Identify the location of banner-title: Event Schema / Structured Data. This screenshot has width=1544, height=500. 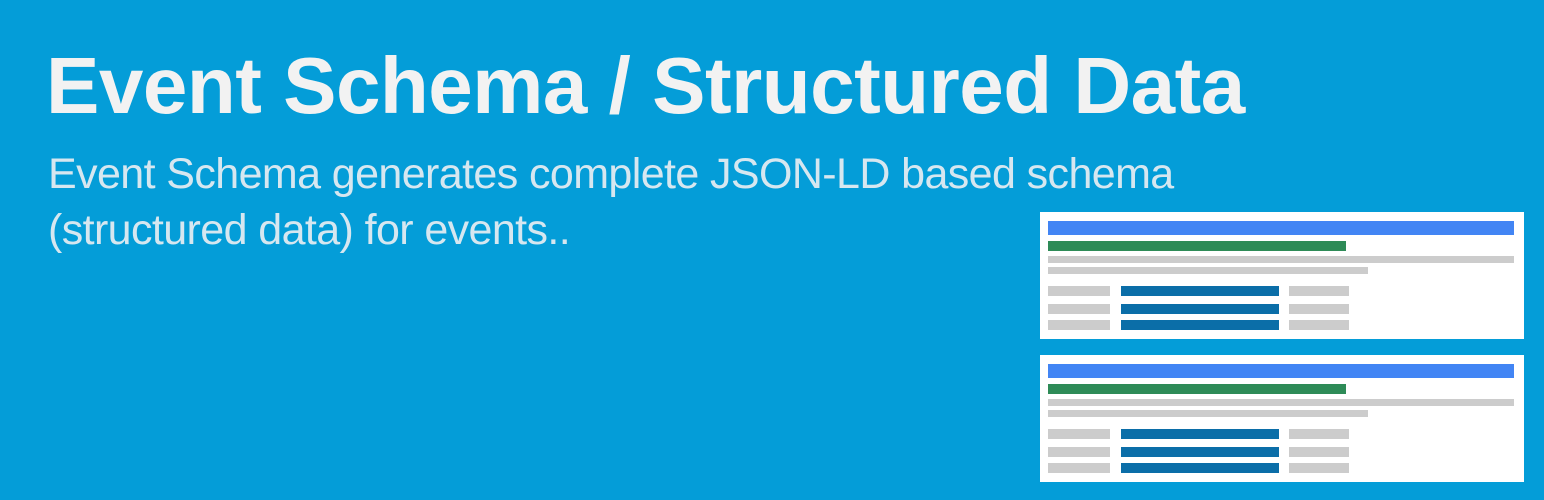
(645, 85).